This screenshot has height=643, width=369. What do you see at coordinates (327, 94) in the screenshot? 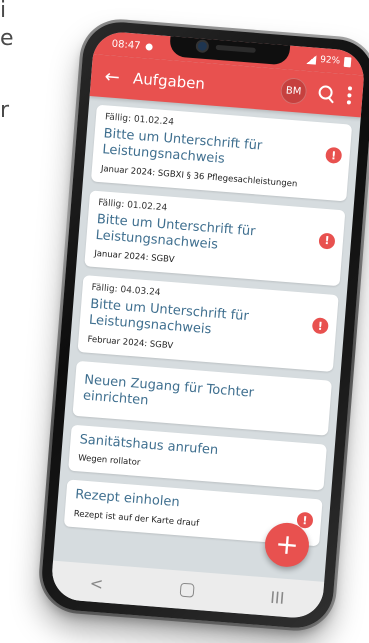
I see `search-icon` at bounding box center [327, 94].